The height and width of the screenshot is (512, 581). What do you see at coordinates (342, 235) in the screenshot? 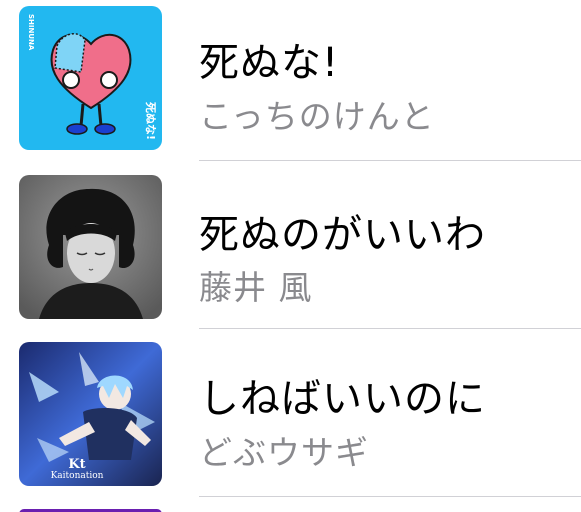
I see `song-title: 死ぬのがいいわ` at bounding box center [342, 235].